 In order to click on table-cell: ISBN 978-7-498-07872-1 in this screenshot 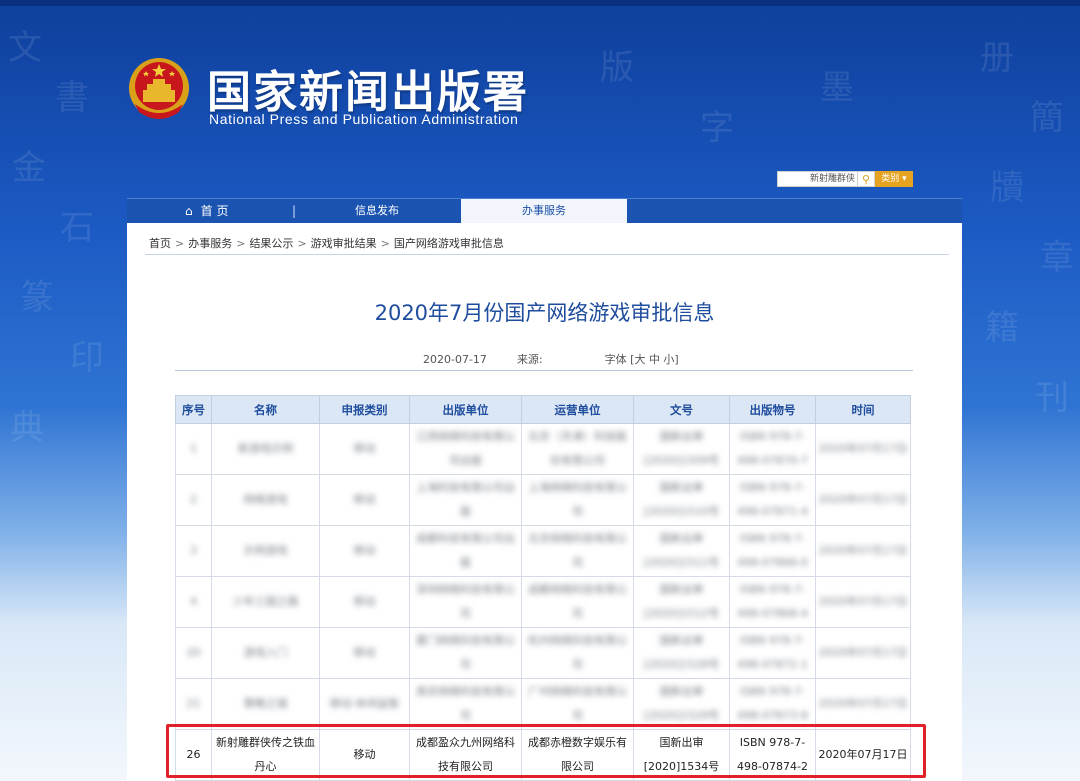, I will do `click(772, 653)`.